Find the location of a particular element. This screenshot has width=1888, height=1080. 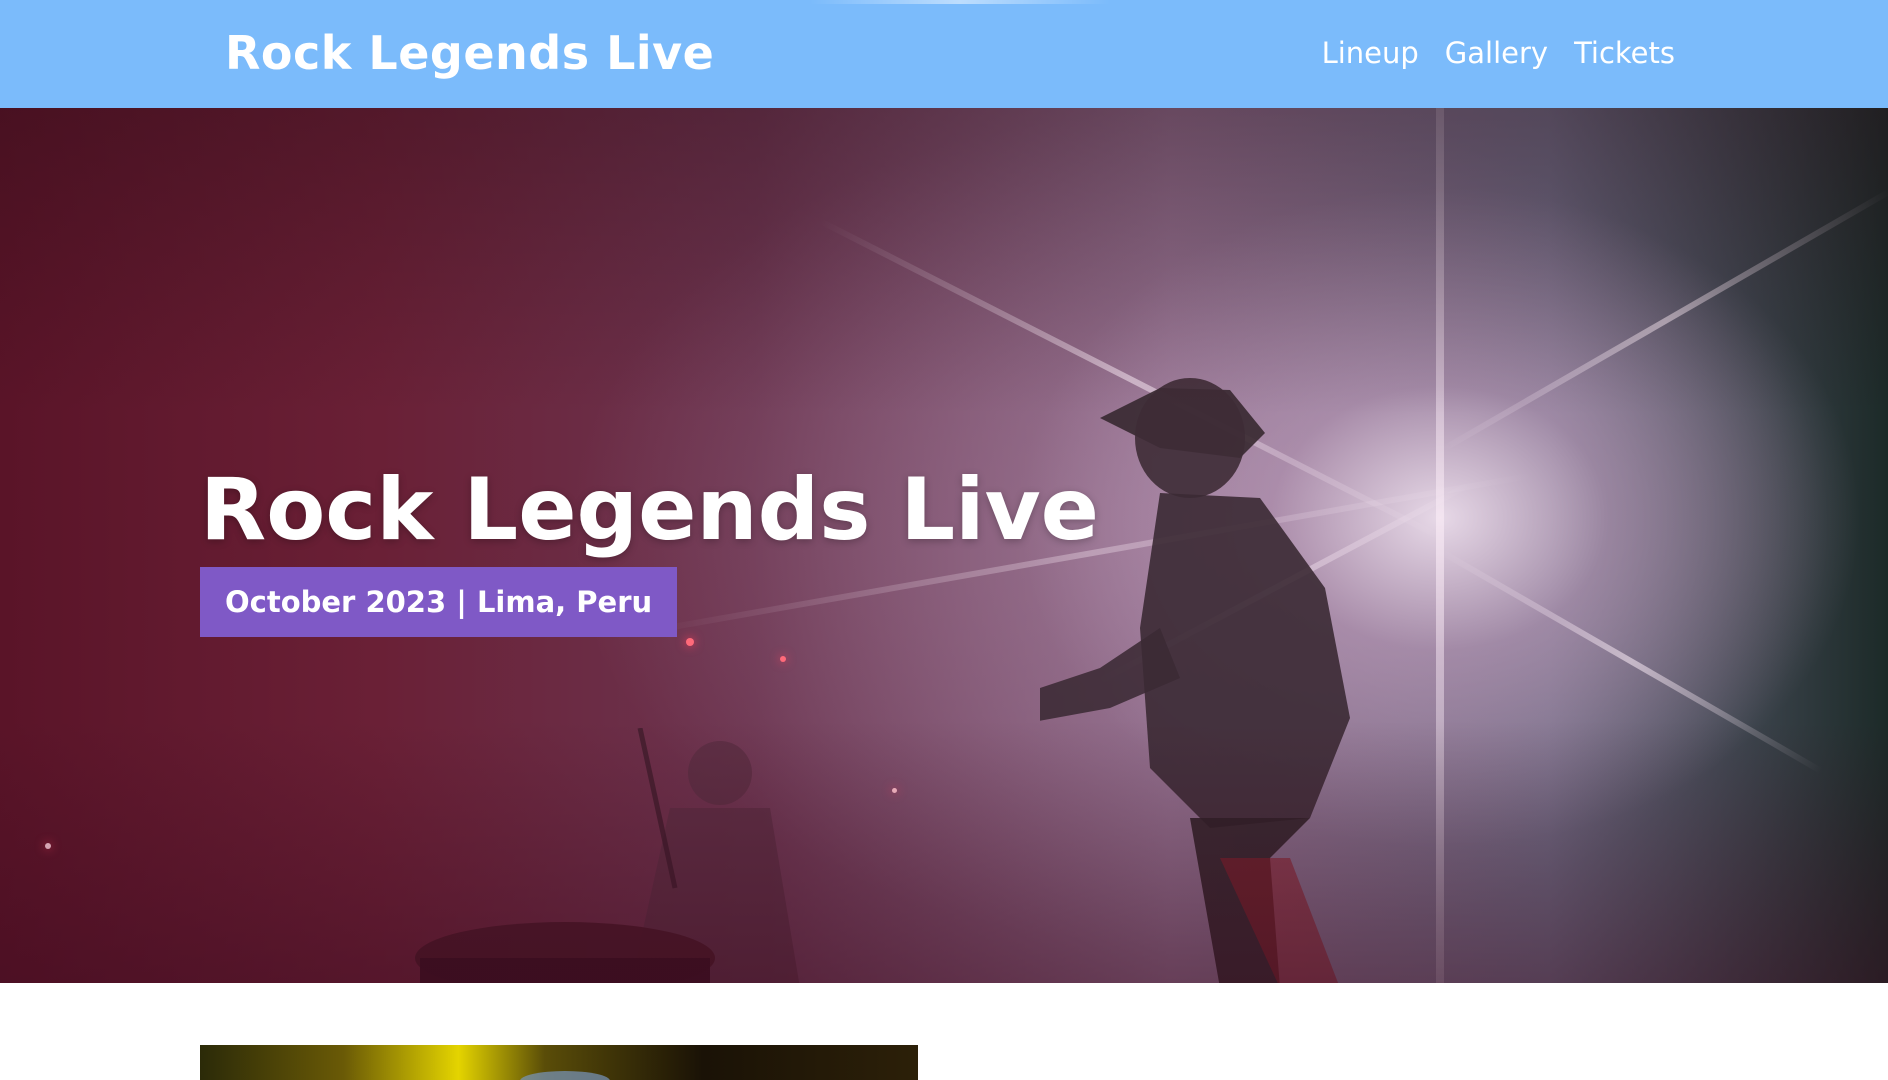

nav-link-lineup: Lineup is located at coordinates (1370, 53).